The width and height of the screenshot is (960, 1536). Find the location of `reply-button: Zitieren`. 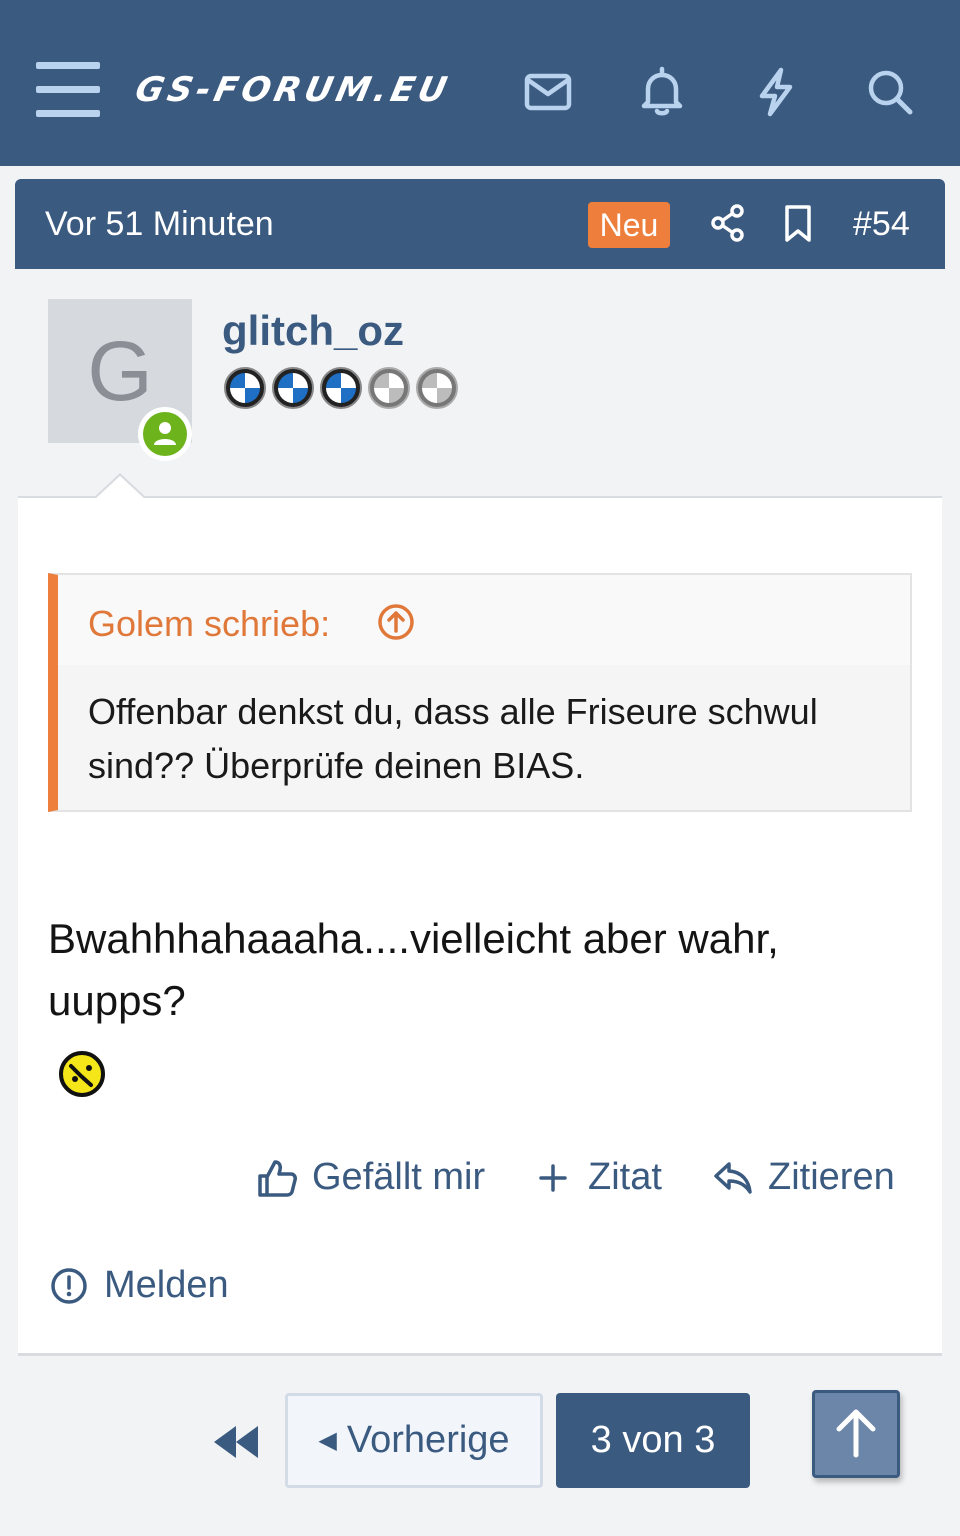

reply-button: Zitieren is located at coordinates (803, 1177).